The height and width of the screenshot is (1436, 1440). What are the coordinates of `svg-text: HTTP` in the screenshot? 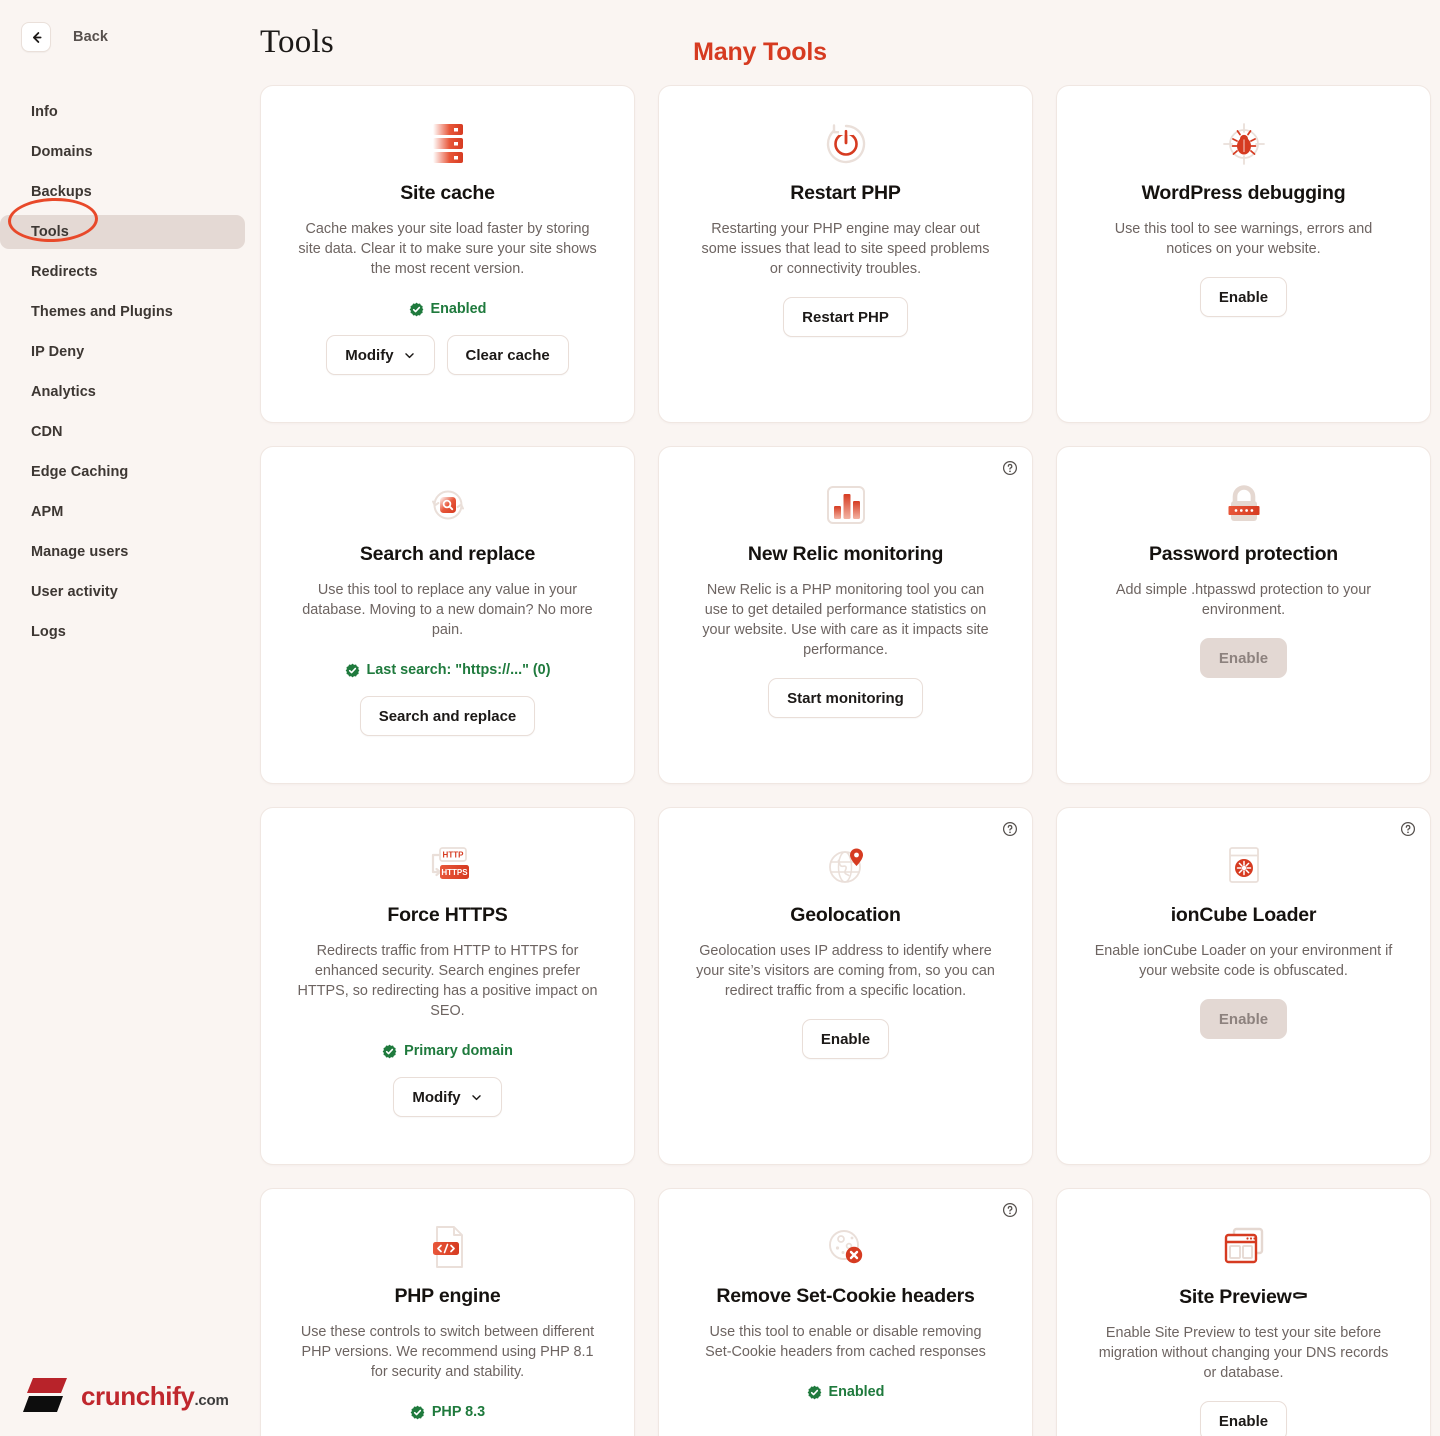 It's located at (453, 855).